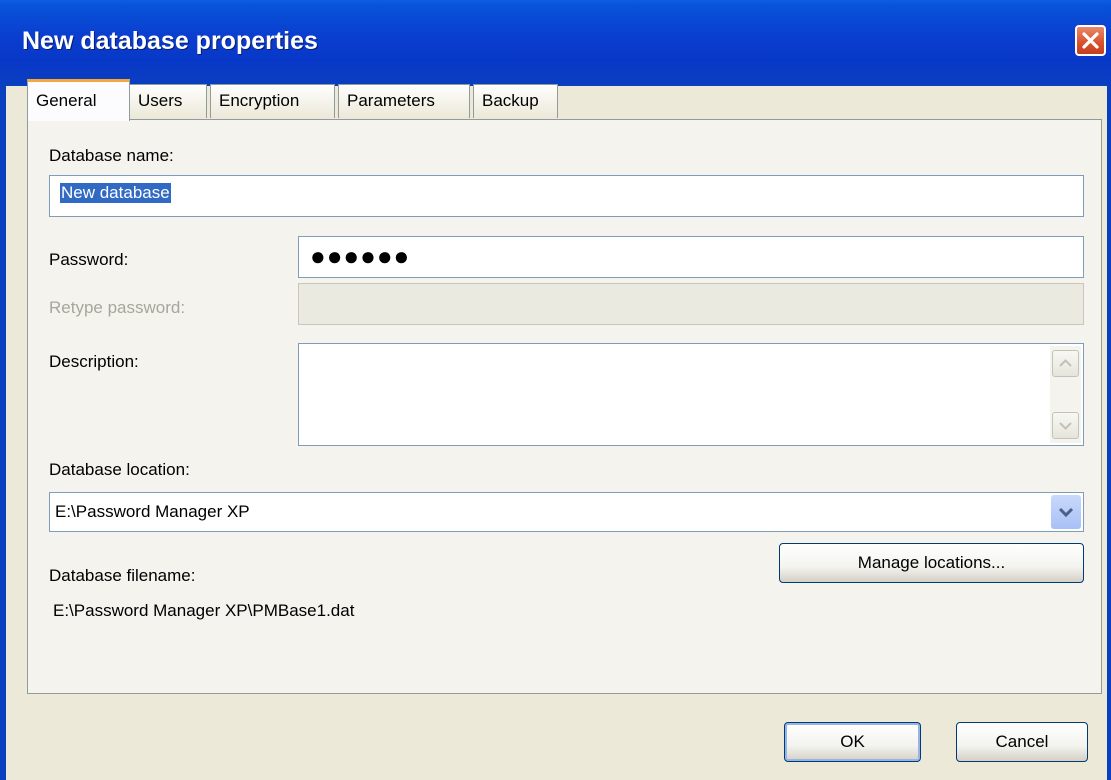 The image size is (1111, 780). What do you see at coordinates (117, 307) in the screenshot?
I see `retype-password-label: Retype password:` at bounding box center [117, 307].